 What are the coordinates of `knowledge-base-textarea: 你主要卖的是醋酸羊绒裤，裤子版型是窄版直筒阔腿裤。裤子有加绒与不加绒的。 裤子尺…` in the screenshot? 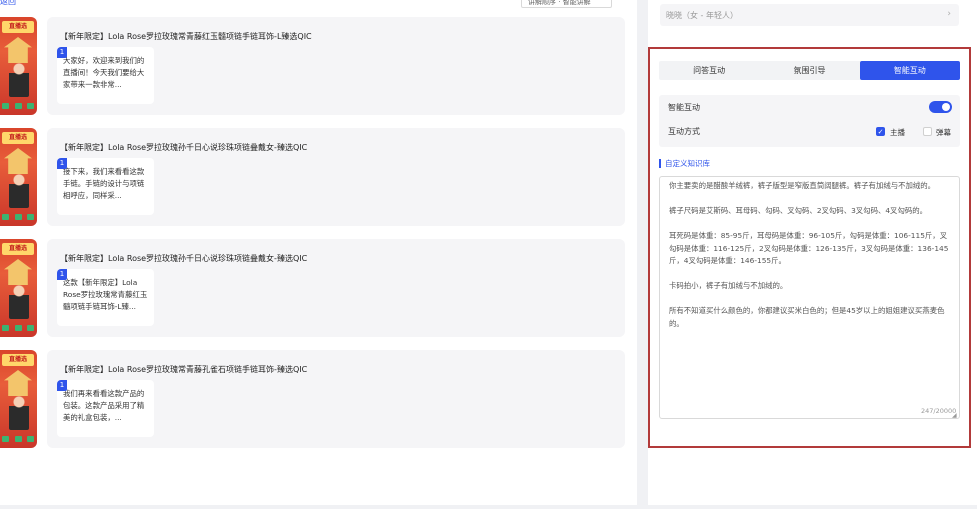 It's located at (809, 297).